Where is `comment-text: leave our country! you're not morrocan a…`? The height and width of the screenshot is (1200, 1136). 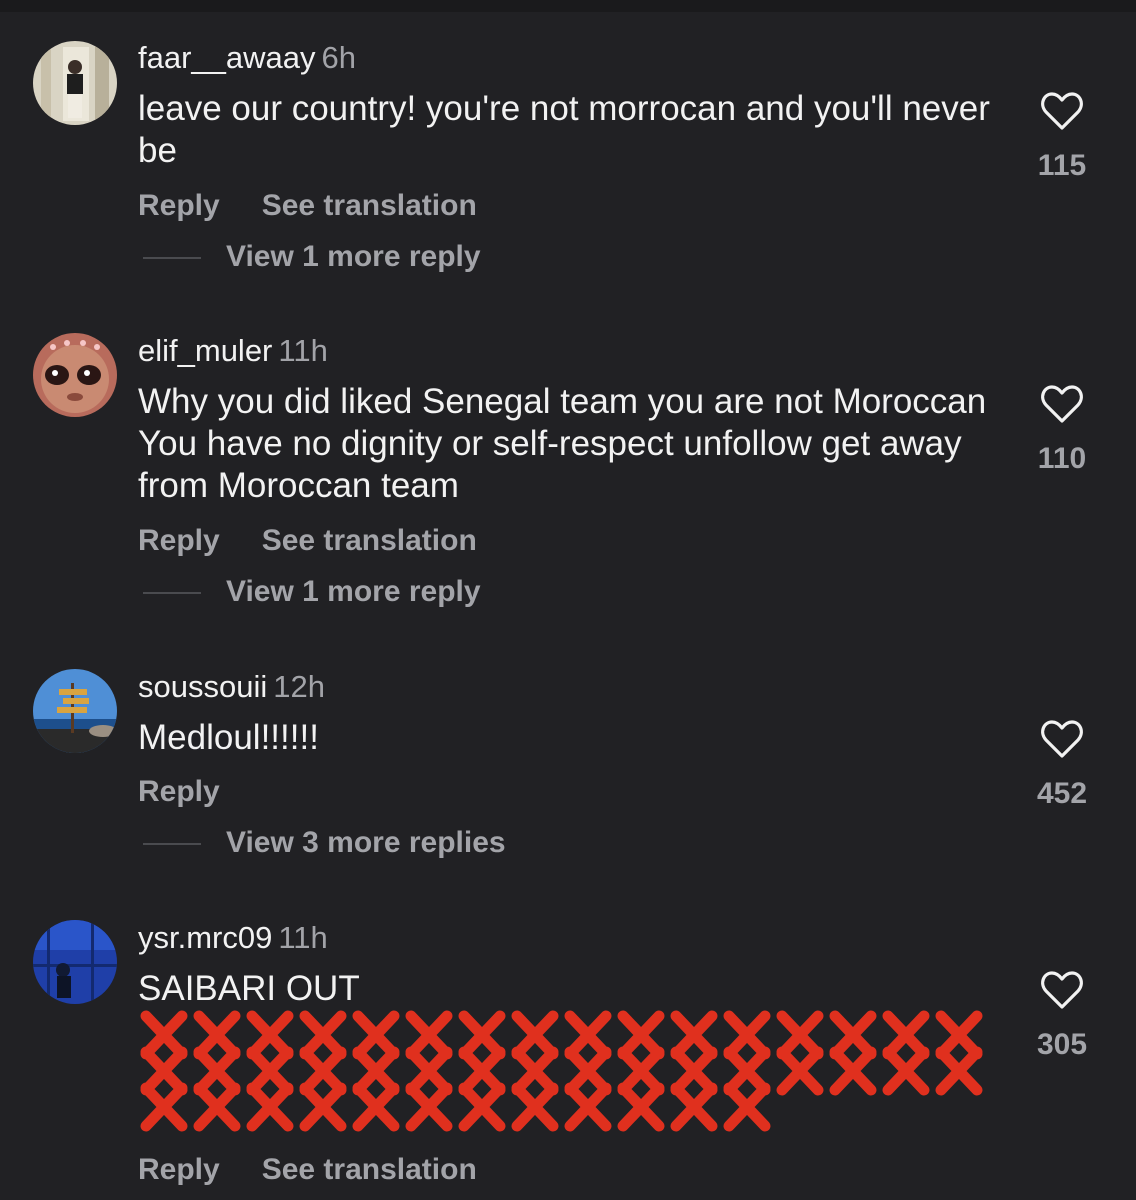 comment-text: leave our country! you're not morrocan a… is located at coordinates (564, 129).